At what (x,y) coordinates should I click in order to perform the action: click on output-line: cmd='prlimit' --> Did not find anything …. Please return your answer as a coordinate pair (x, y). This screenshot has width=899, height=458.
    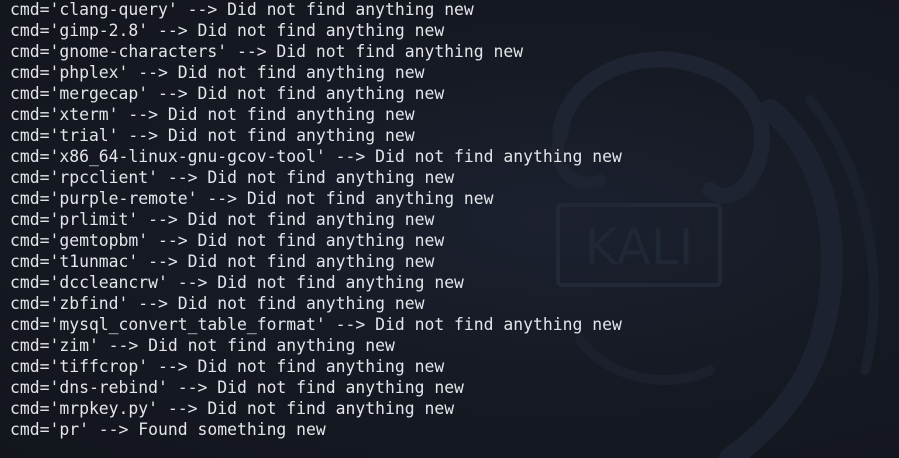
    Looking at the image, I should click on (222, 219).